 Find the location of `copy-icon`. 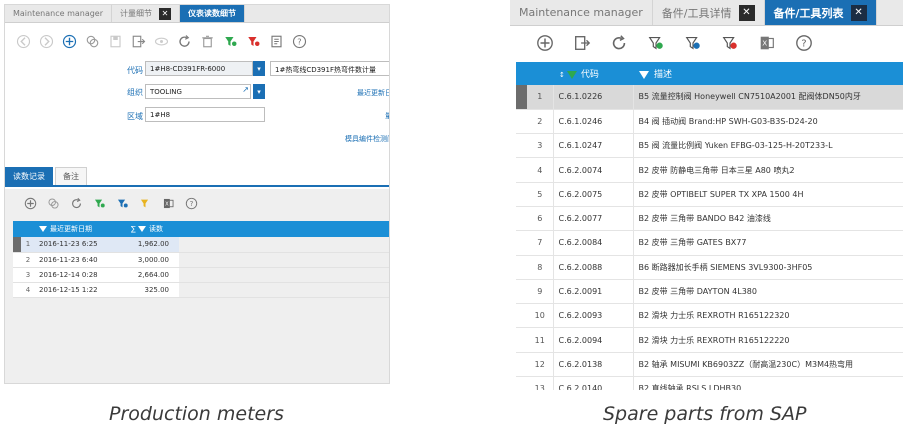

copy-icon is located at coordinates (92, 41).